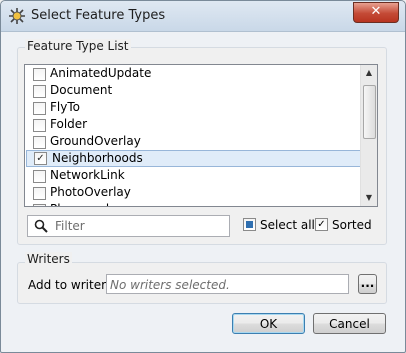 This screenshot has width=406, height=353. What do you see at coordinates (17, 16) in the screenshot?
I see `fme-app-icon` at bounding box center [17, 16].